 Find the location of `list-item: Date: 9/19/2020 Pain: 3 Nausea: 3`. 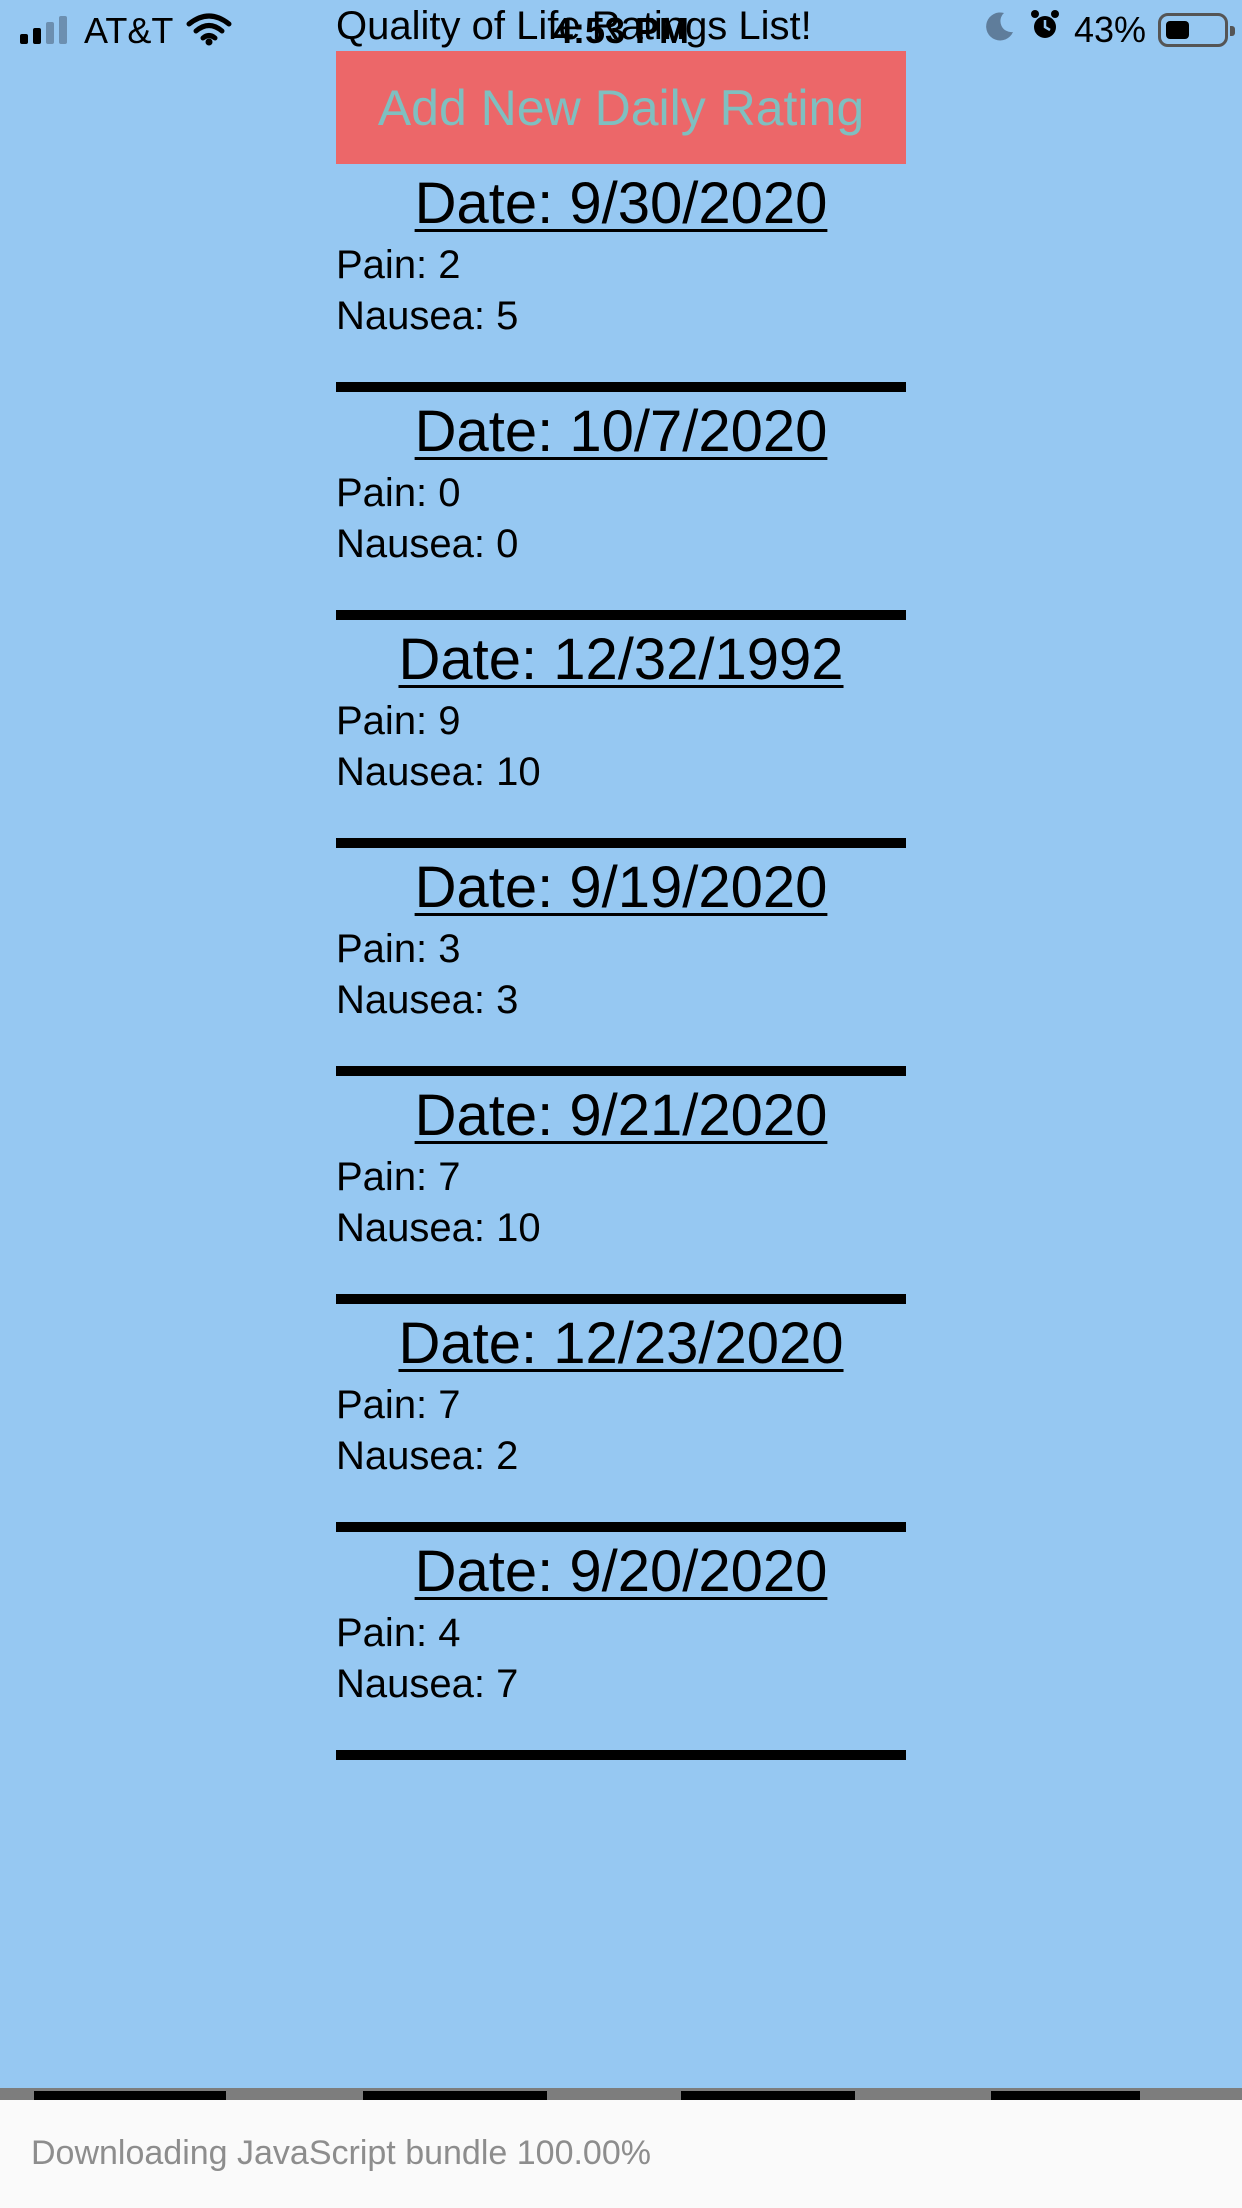

list-item: Date: 9/19/2020 Pain: 3 Nausea: 3 is located at coordinates (621, 962).